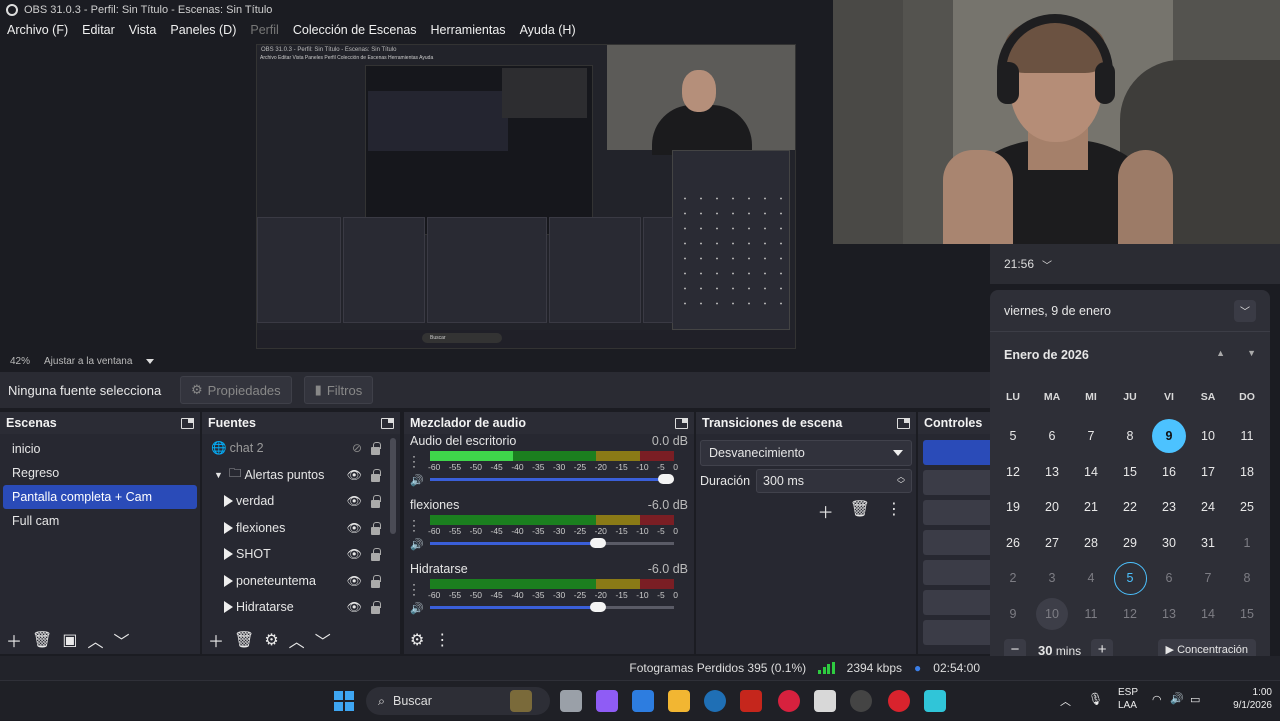 The height and width of the screenshot is (721, 1280). What do you see at coordinates (1052, 472) in the screenshot?
I see `calendar-day: 13` at bounding box center [1052, 472].